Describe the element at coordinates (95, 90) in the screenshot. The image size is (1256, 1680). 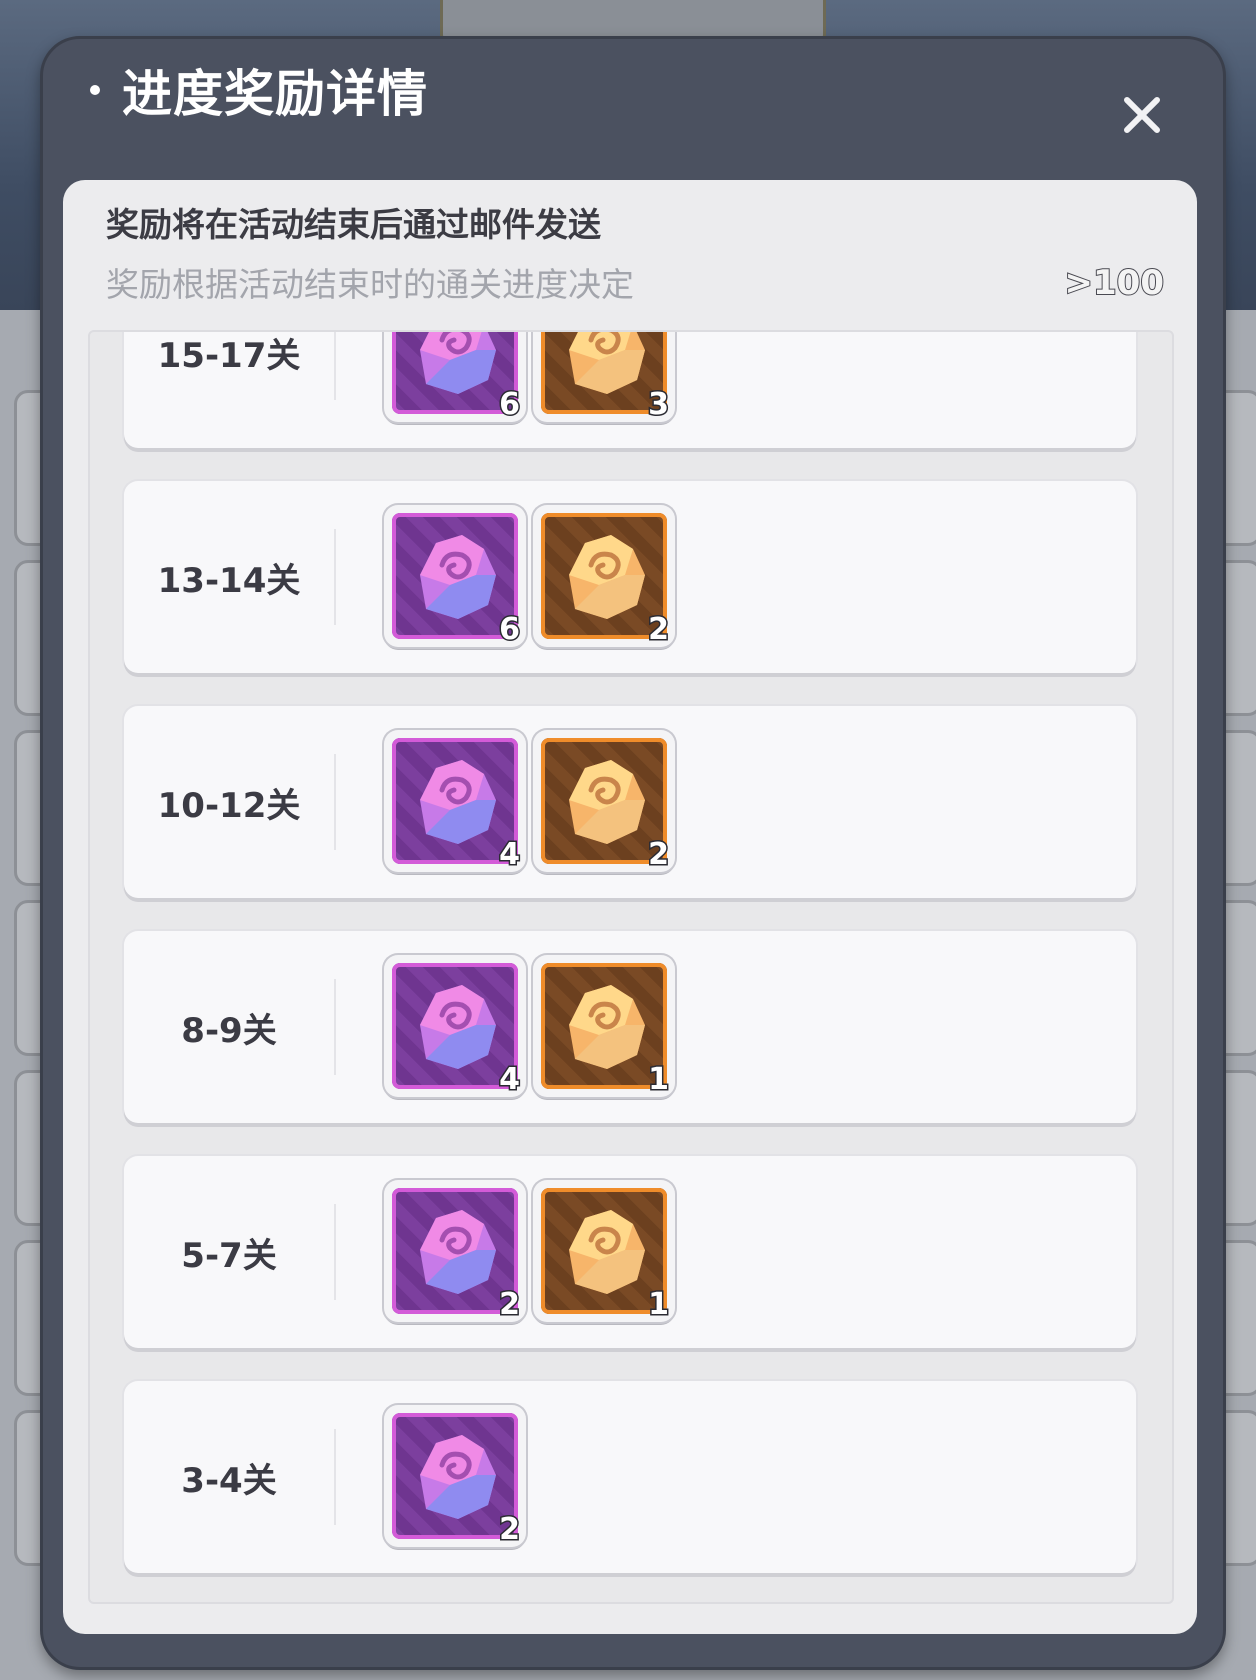
I see `title-bullet-icon` at that location.